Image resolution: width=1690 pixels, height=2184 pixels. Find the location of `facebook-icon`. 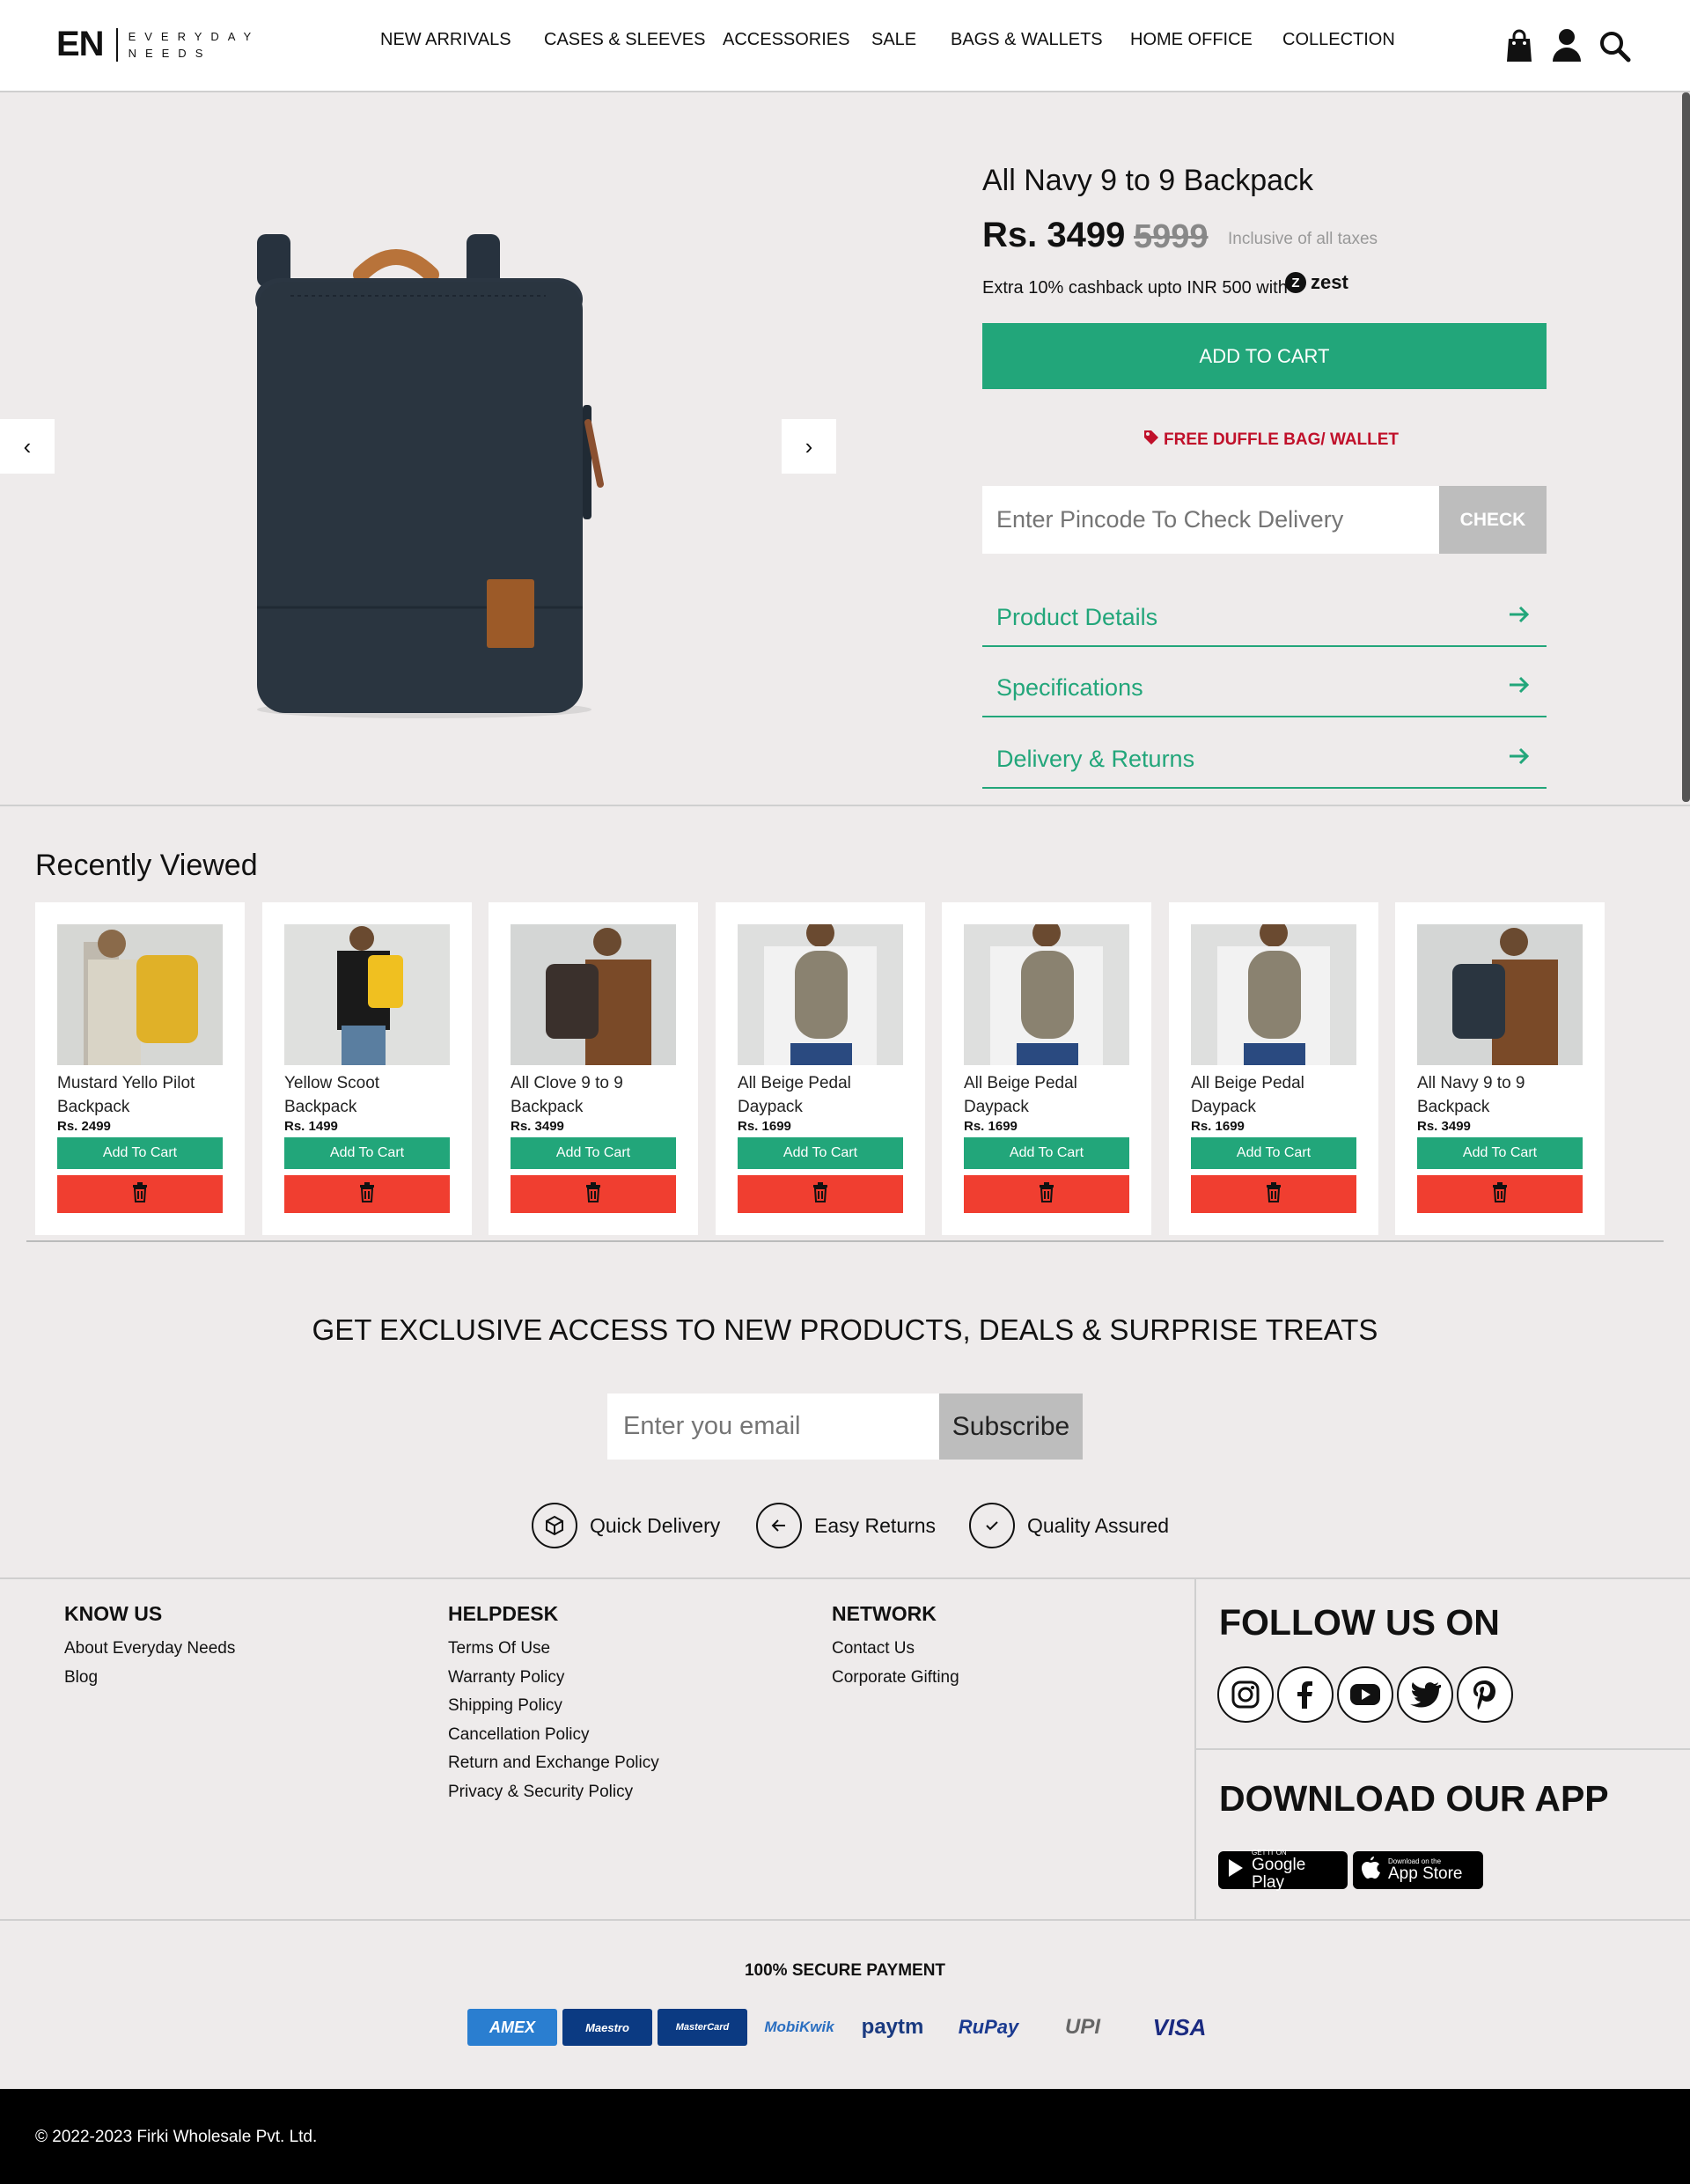

facebook-icon is located at coordinates (1305, 1694).